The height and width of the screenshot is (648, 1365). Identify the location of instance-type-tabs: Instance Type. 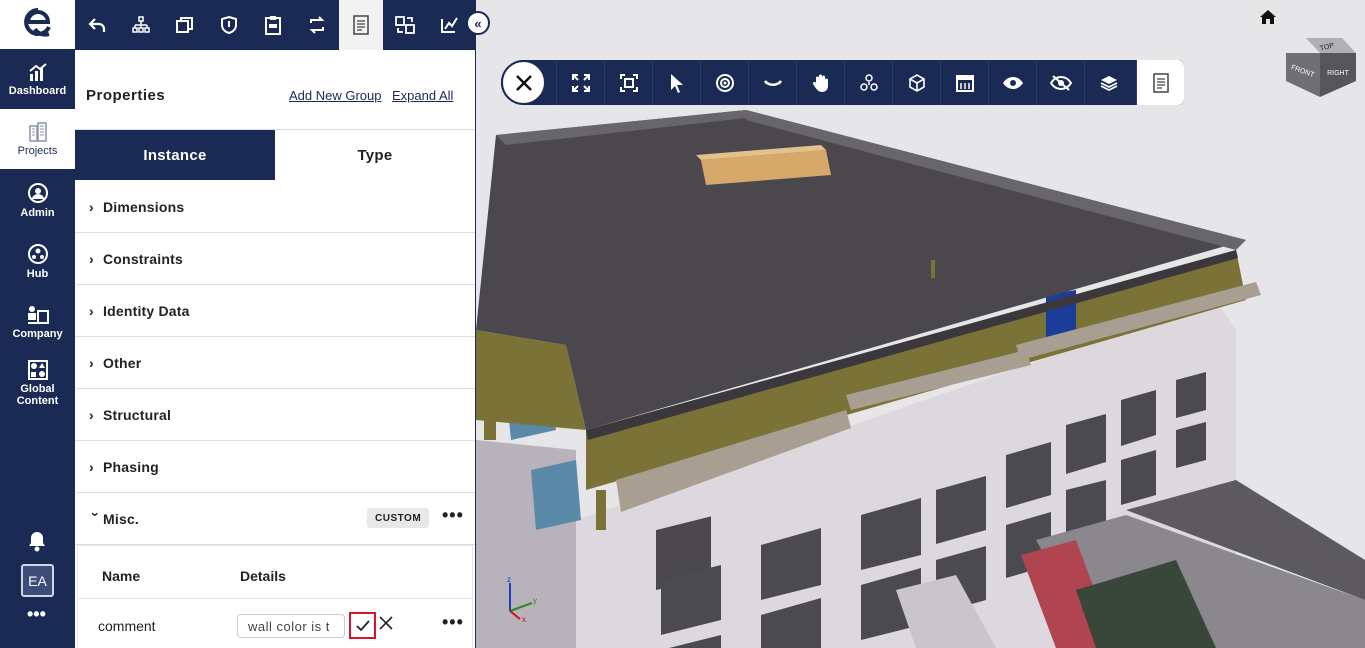
(275, 155).